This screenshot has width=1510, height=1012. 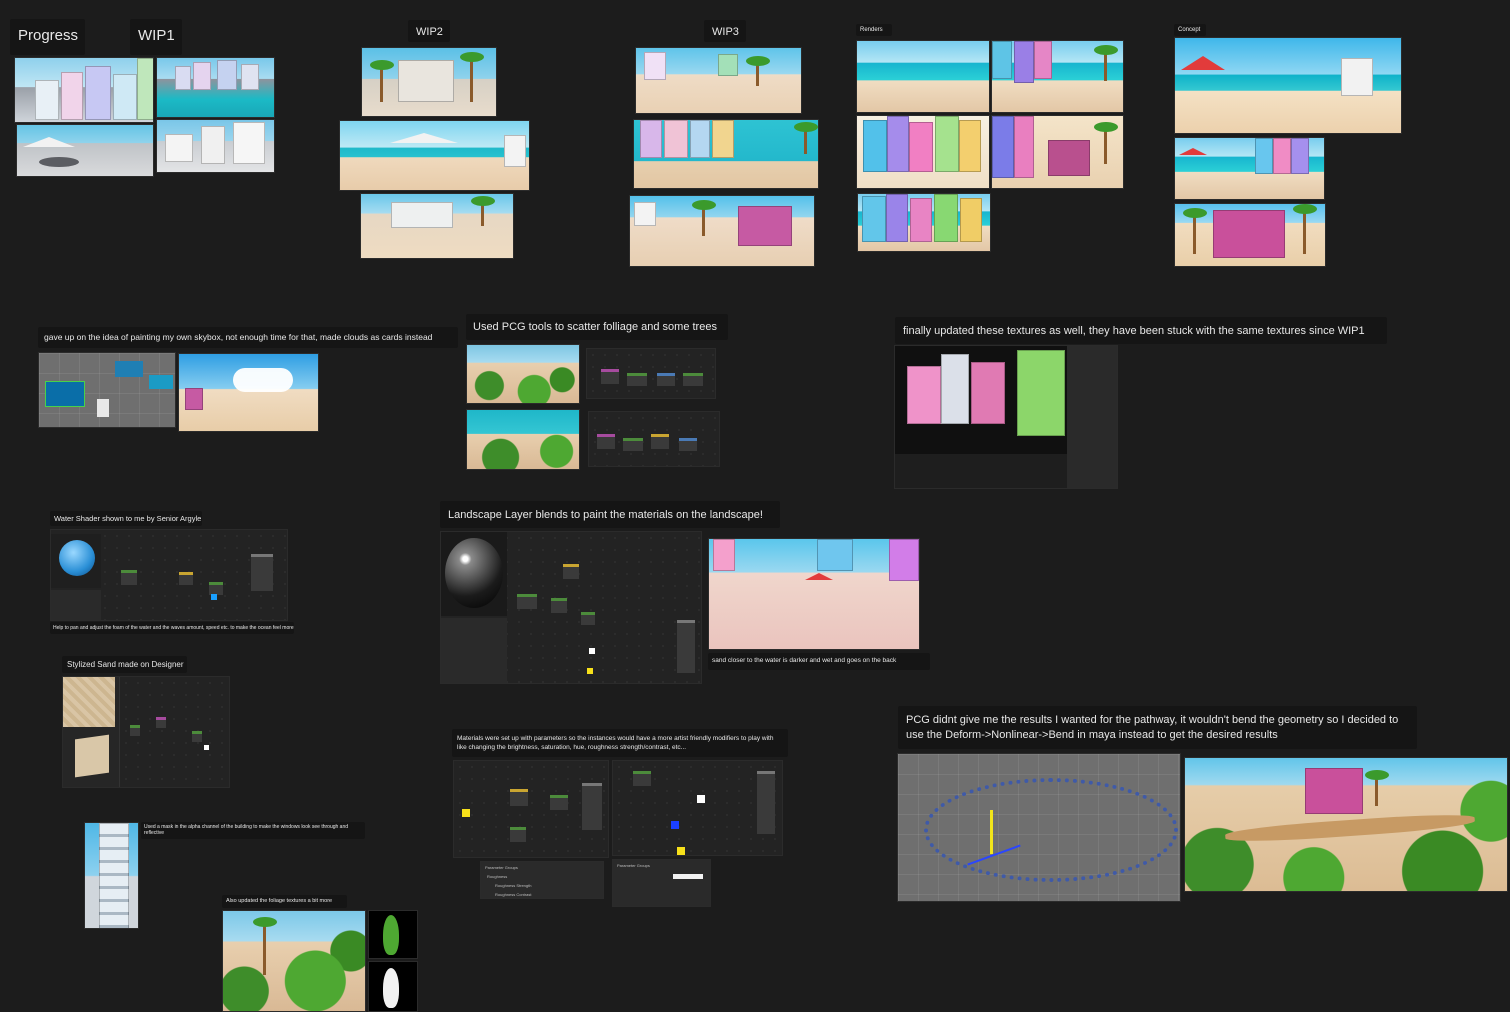 I want to click on note-stylized-sand: Stylized Sand made on Designer, so click(x=124, y=664).